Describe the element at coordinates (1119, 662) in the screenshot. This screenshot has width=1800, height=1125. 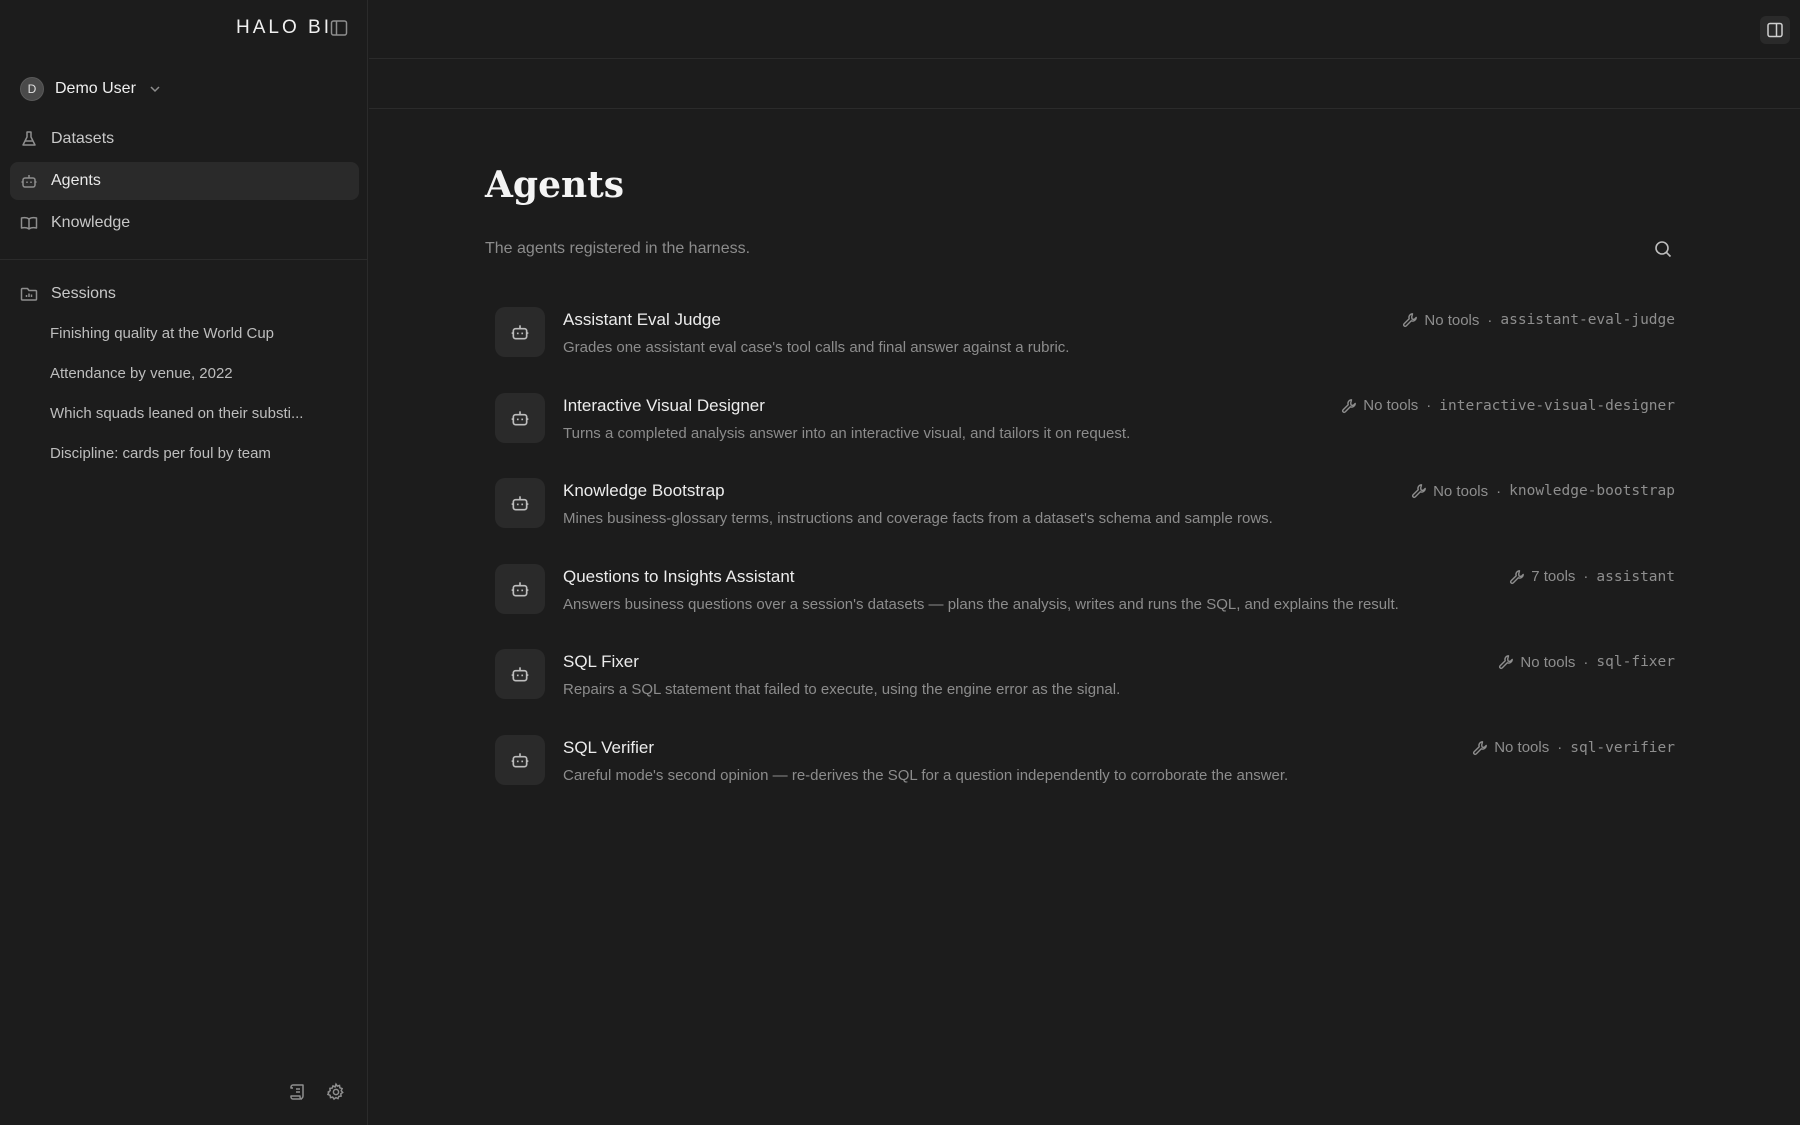
I see `agent-header: SQL Fixer No tools · sql-fixer` at that location.